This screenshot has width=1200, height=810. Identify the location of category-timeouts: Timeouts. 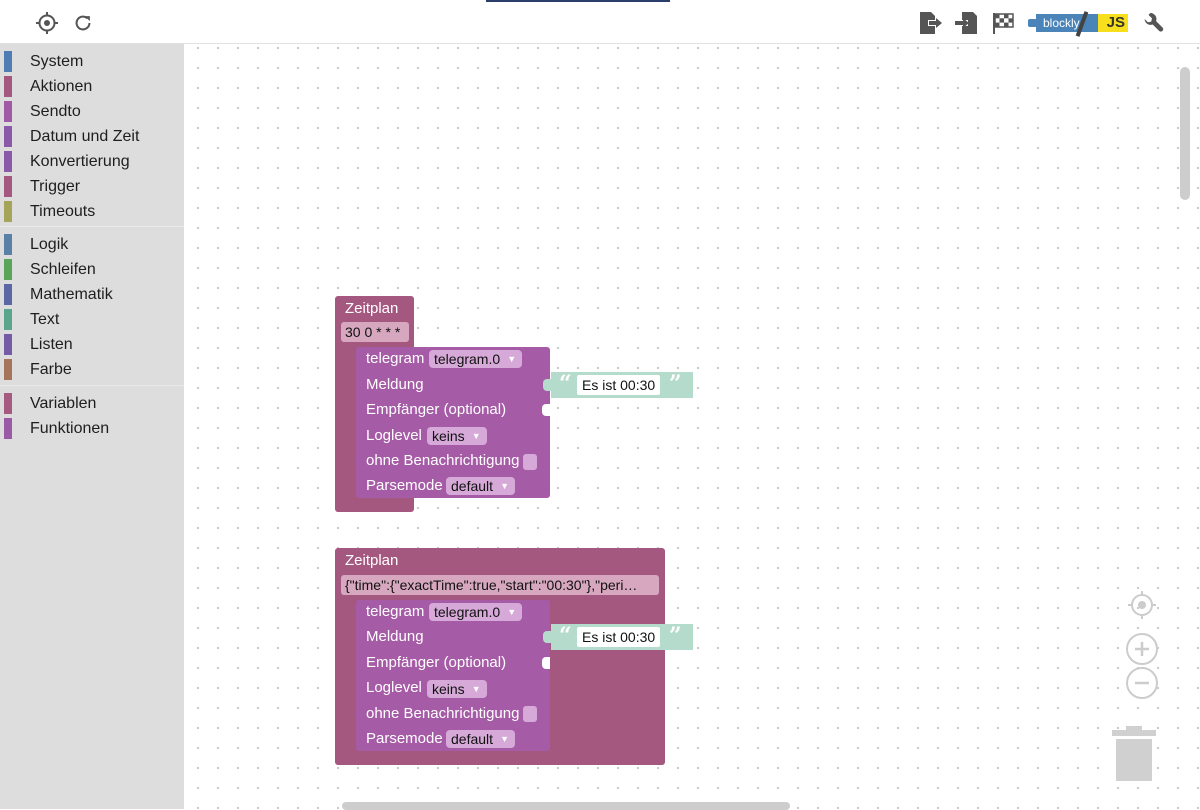
(92, 211).